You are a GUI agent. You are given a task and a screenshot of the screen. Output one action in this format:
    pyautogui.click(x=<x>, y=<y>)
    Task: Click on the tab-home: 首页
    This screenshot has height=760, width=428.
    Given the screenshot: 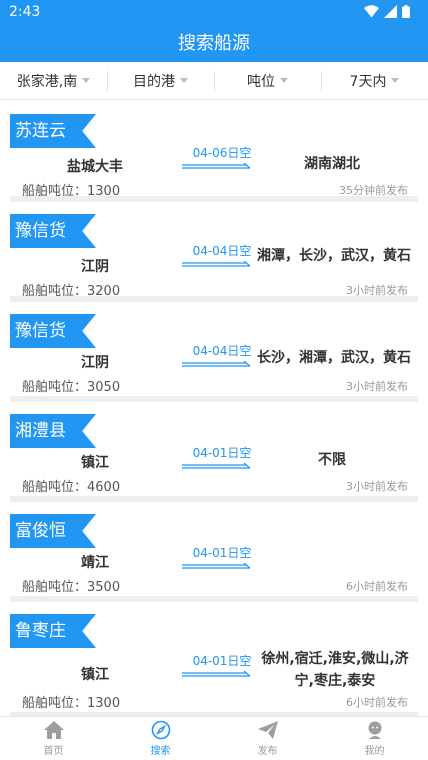 What is the action you would take?
    pyautogui.click(x=53, y=738)
    